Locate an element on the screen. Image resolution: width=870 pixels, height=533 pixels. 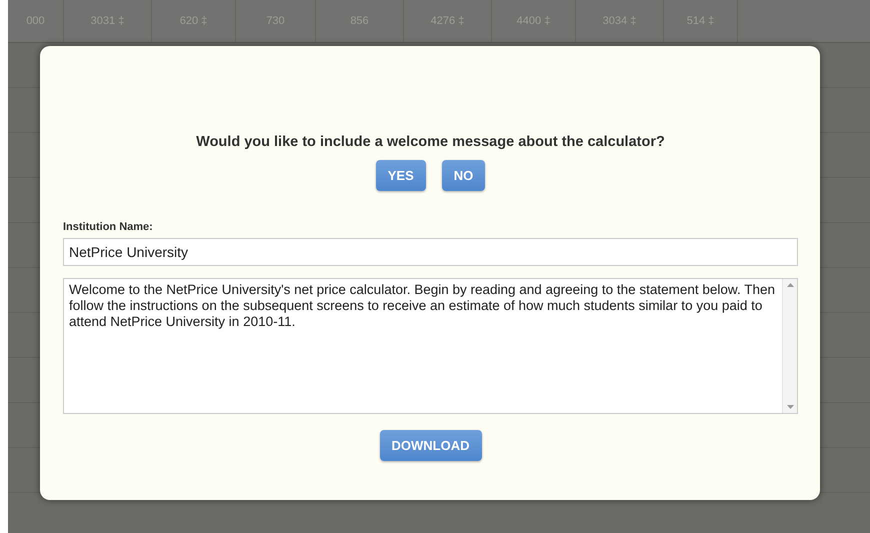
no-button: NO is located at coordinates (464, 175).